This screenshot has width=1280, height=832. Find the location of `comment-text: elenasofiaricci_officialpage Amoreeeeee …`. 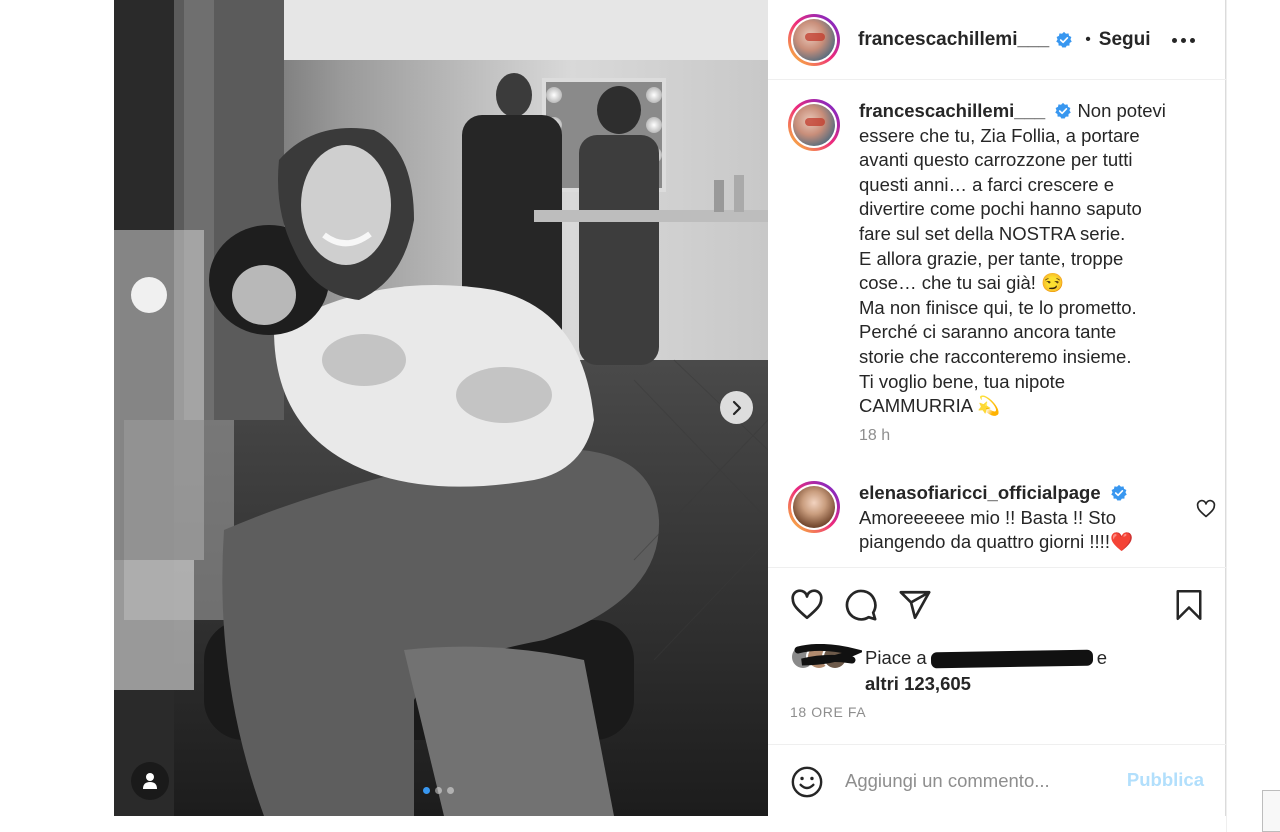

comment-text: elenasofiaricci_officialpage Amoreeeeee … is located at coordinates (1033, 518).